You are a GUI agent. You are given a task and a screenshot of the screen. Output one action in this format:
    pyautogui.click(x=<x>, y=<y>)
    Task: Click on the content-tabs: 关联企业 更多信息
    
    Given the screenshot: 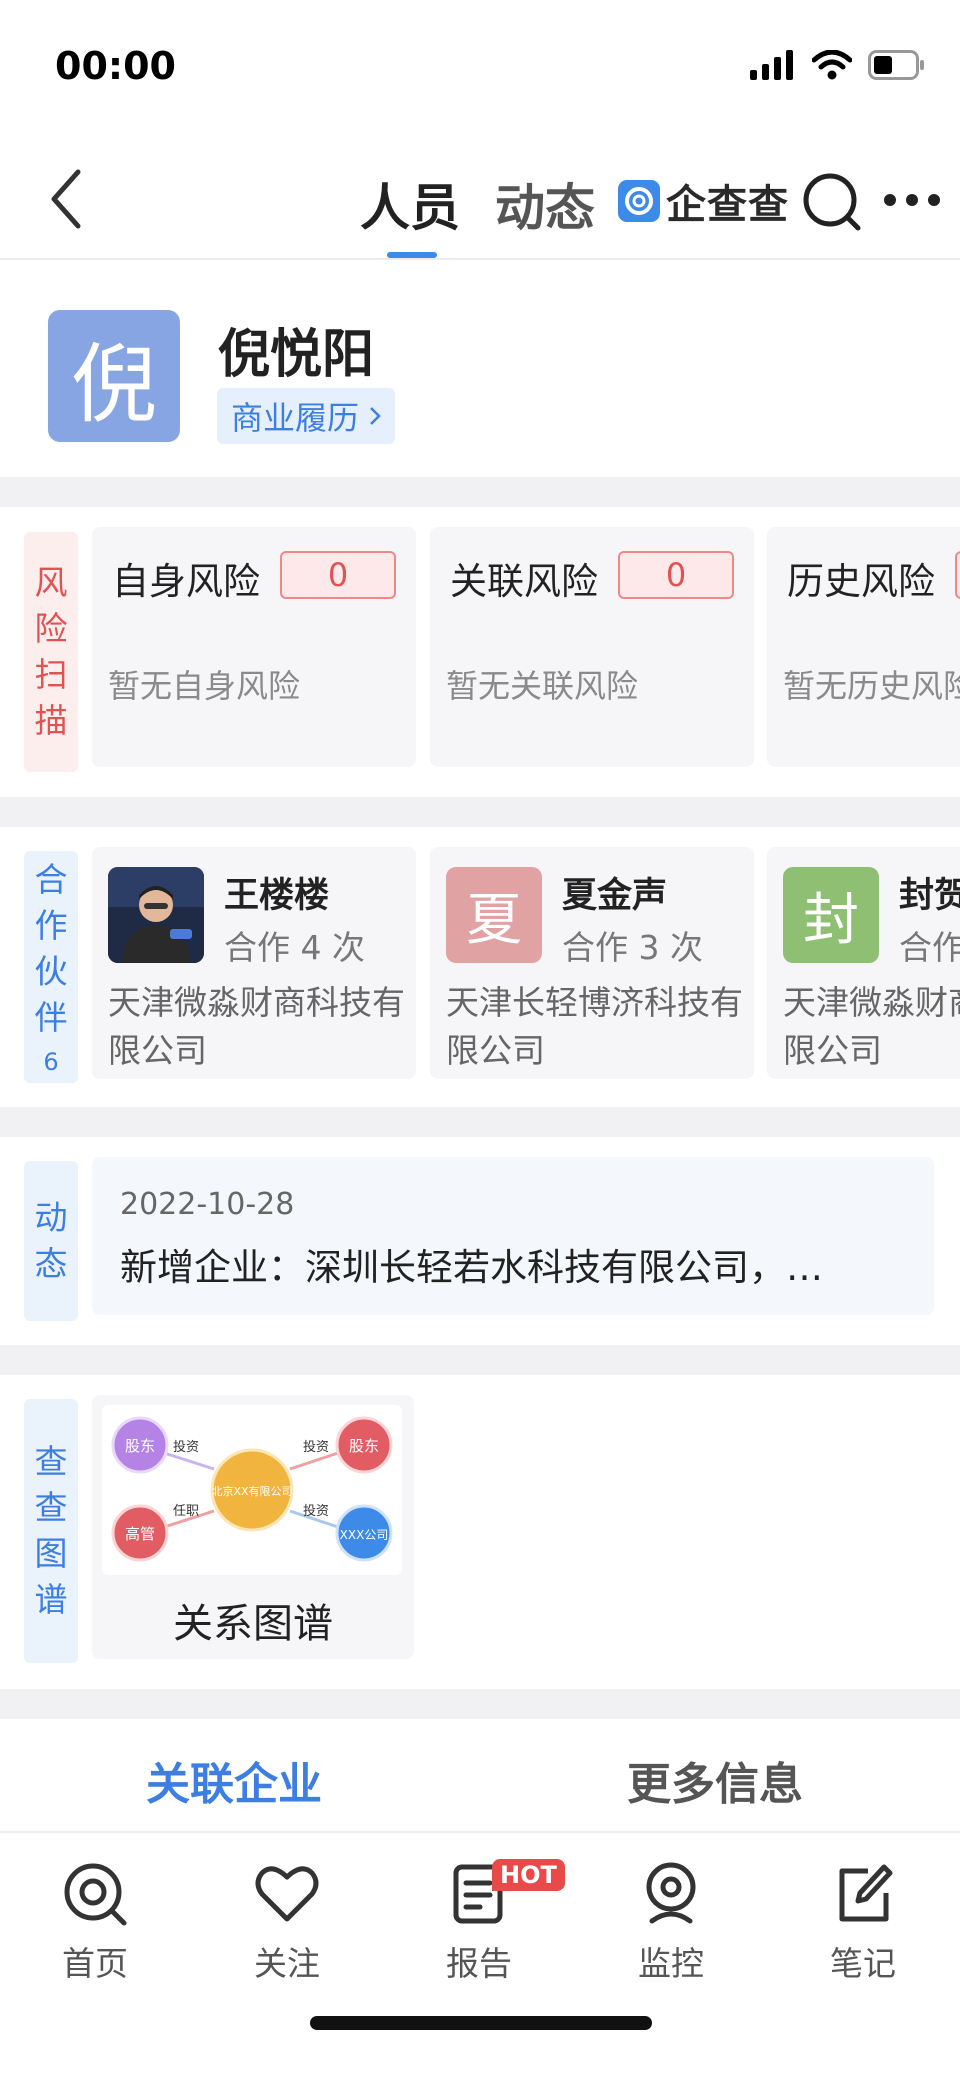 What is the action you would take?
    pyautogui.click(x=480, y=1775)
    